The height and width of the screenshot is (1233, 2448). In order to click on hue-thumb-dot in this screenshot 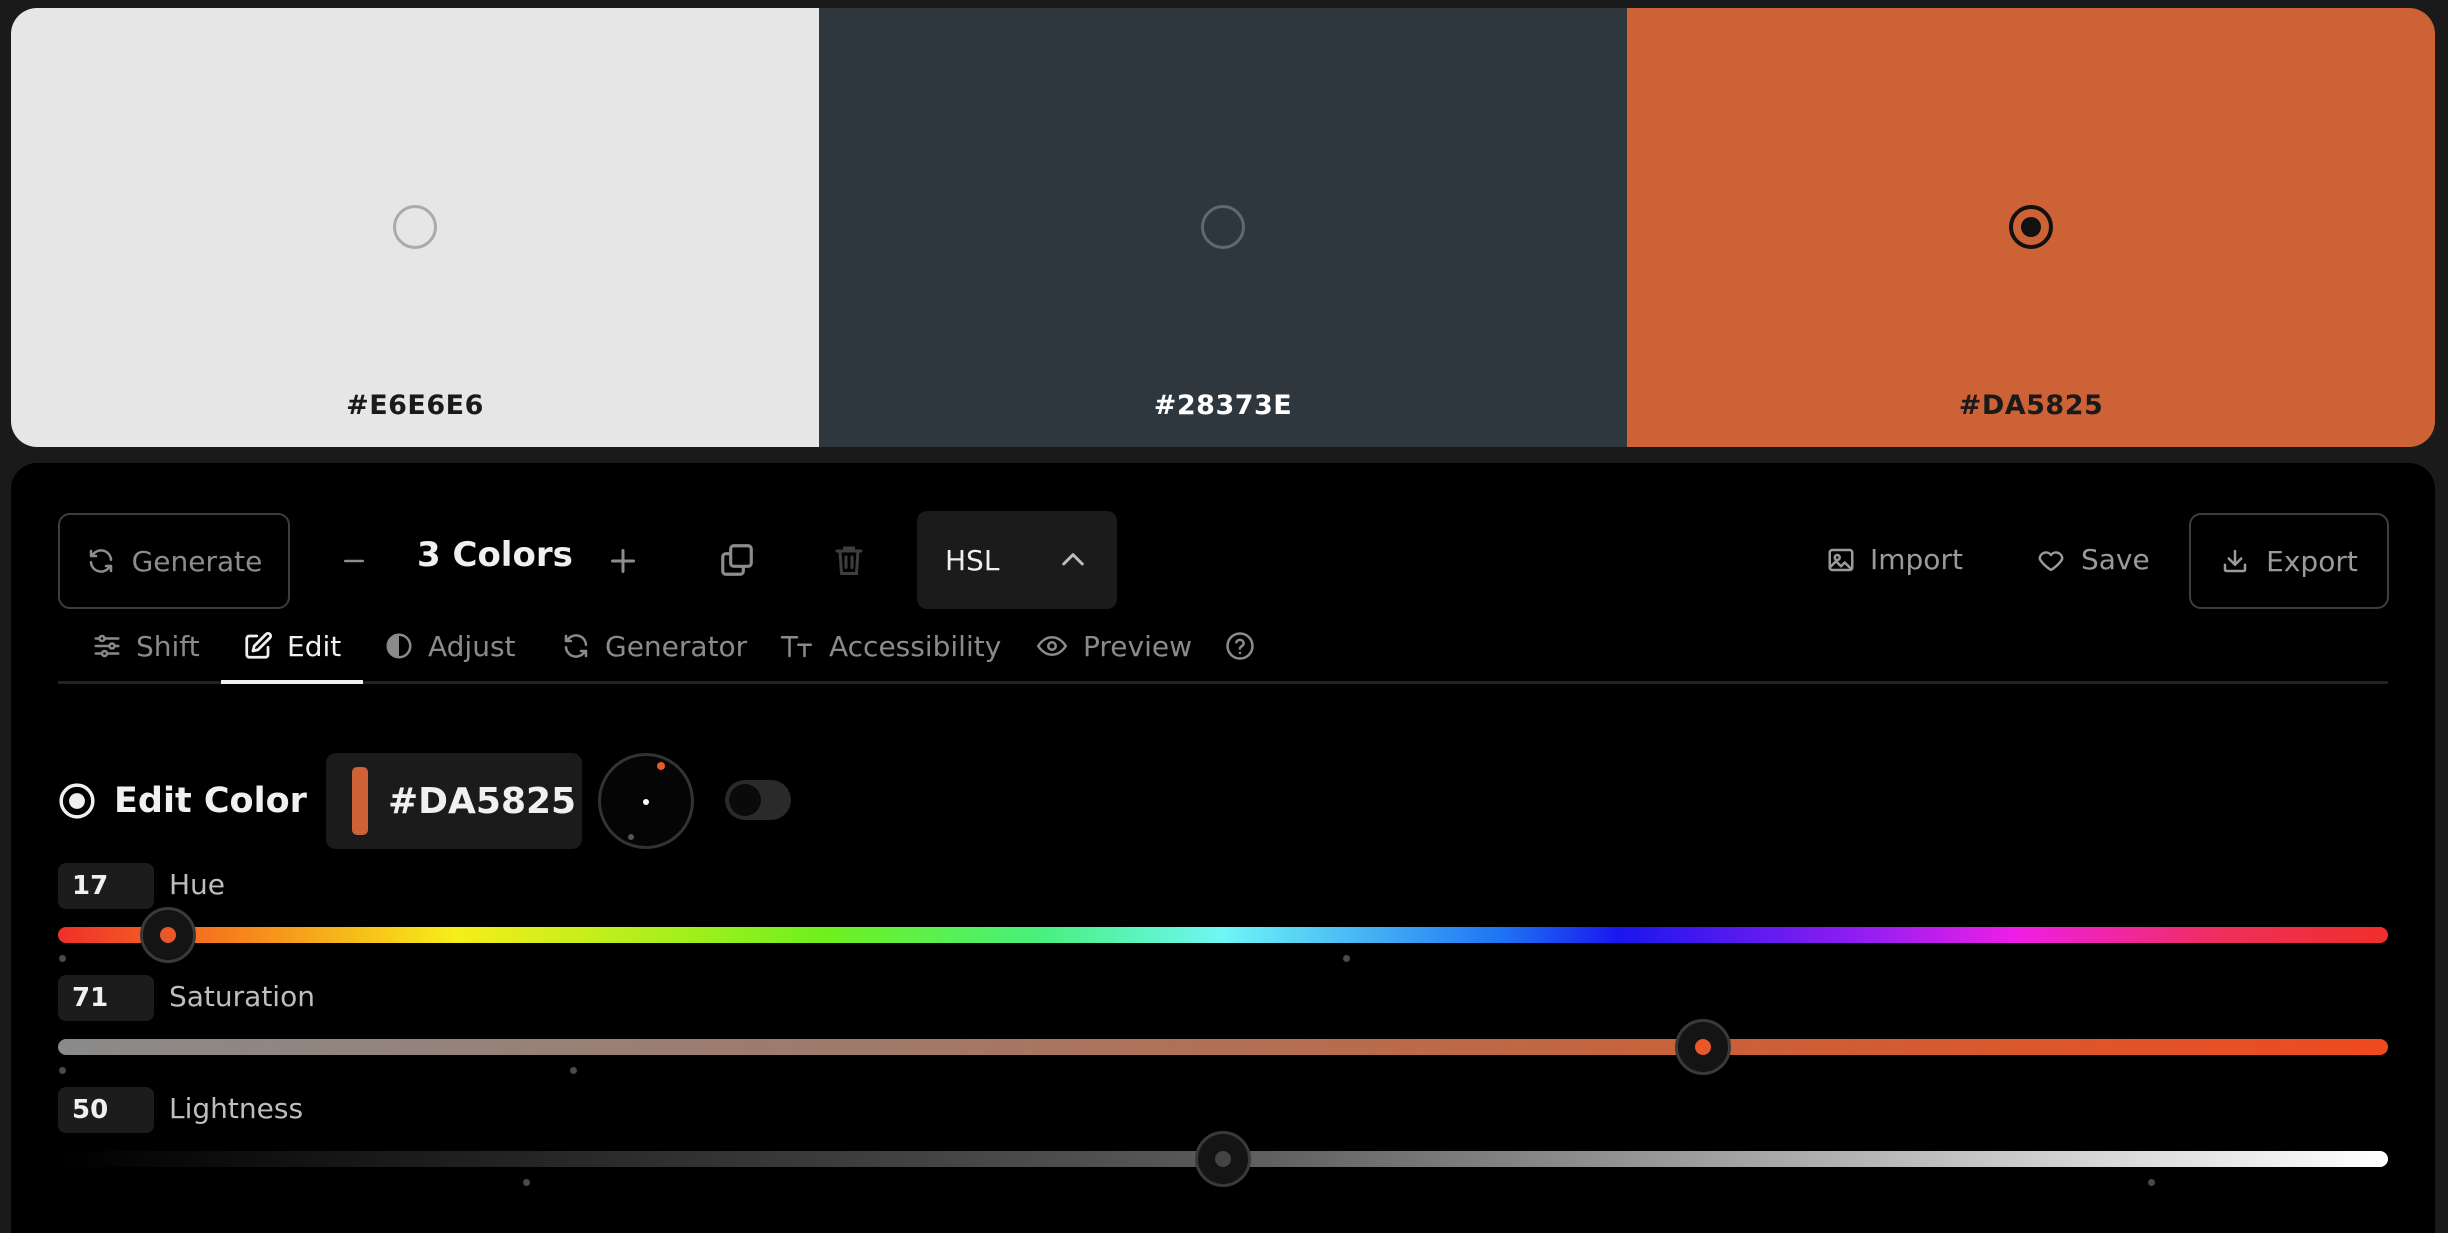, I will do `click(167, 935)`.